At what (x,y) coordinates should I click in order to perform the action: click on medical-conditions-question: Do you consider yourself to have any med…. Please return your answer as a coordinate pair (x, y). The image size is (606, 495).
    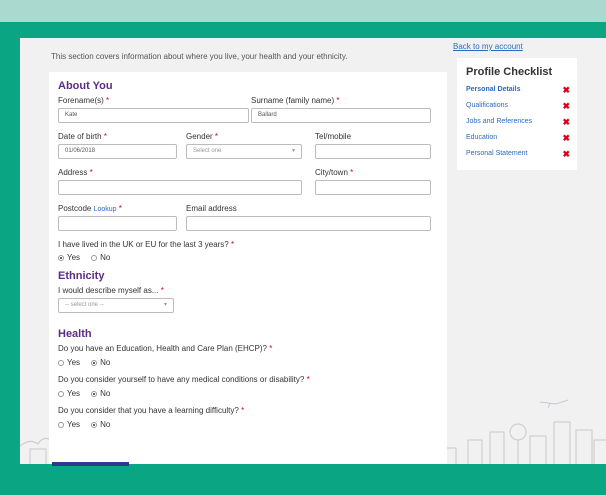
    Looking at the image, I should click on (184, 379).